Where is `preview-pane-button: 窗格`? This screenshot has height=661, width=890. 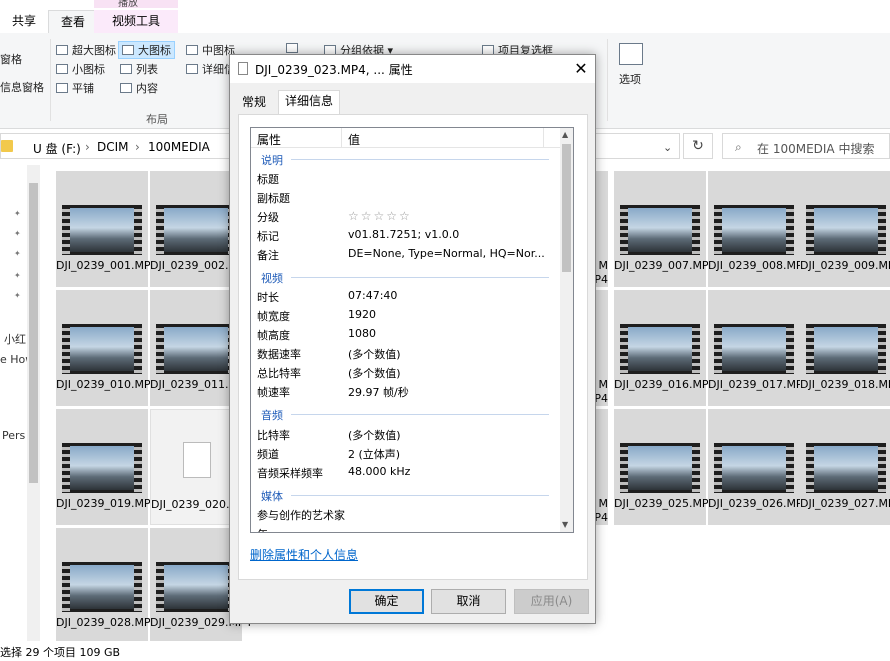 preview-pane-button: 窗格 is located at coordinates (11, 59).